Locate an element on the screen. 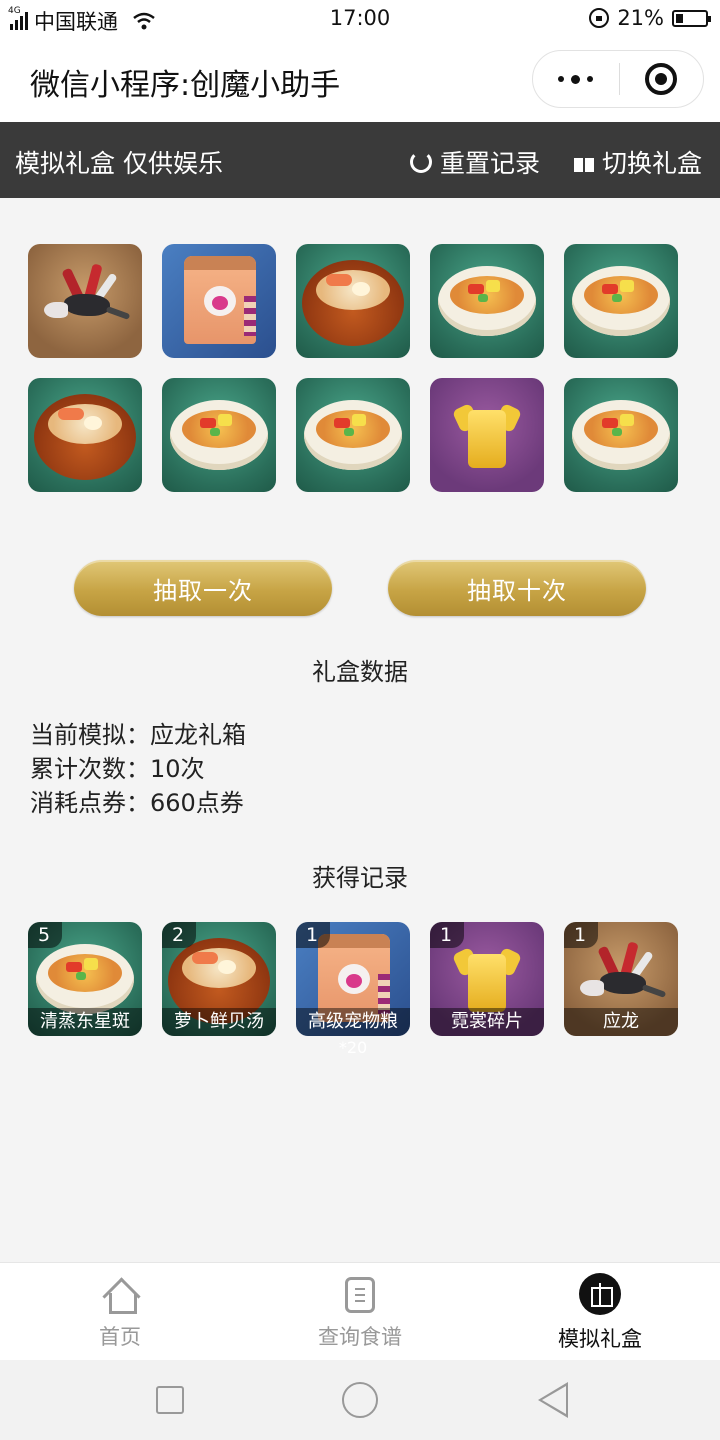  record-item: 5 清蒸东星斑 is located at coordinates (85, 979).